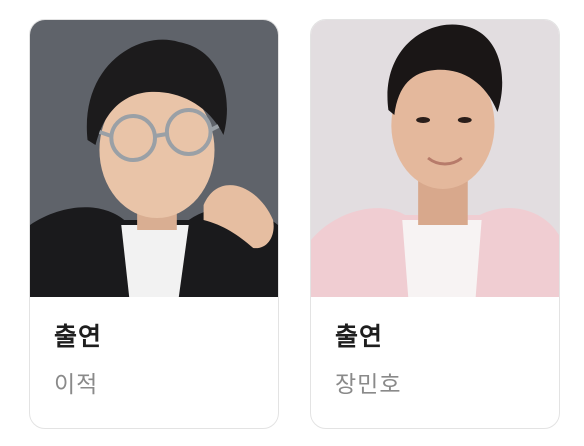  Describe the element at coordinates (368, 385) in the screenshot. I see `cast-name: 장민호` at that location.